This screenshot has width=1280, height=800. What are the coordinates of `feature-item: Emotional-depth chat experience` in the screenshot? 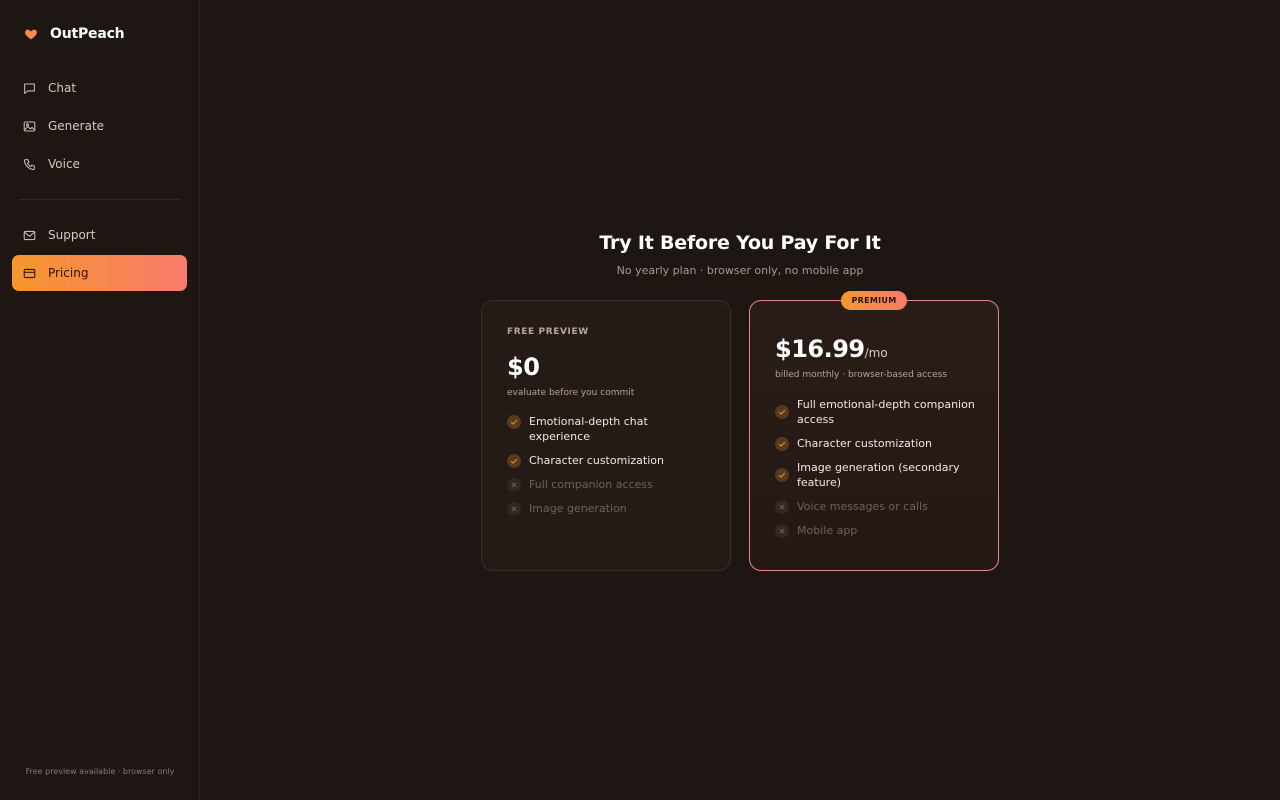 It's located at (608, 429).